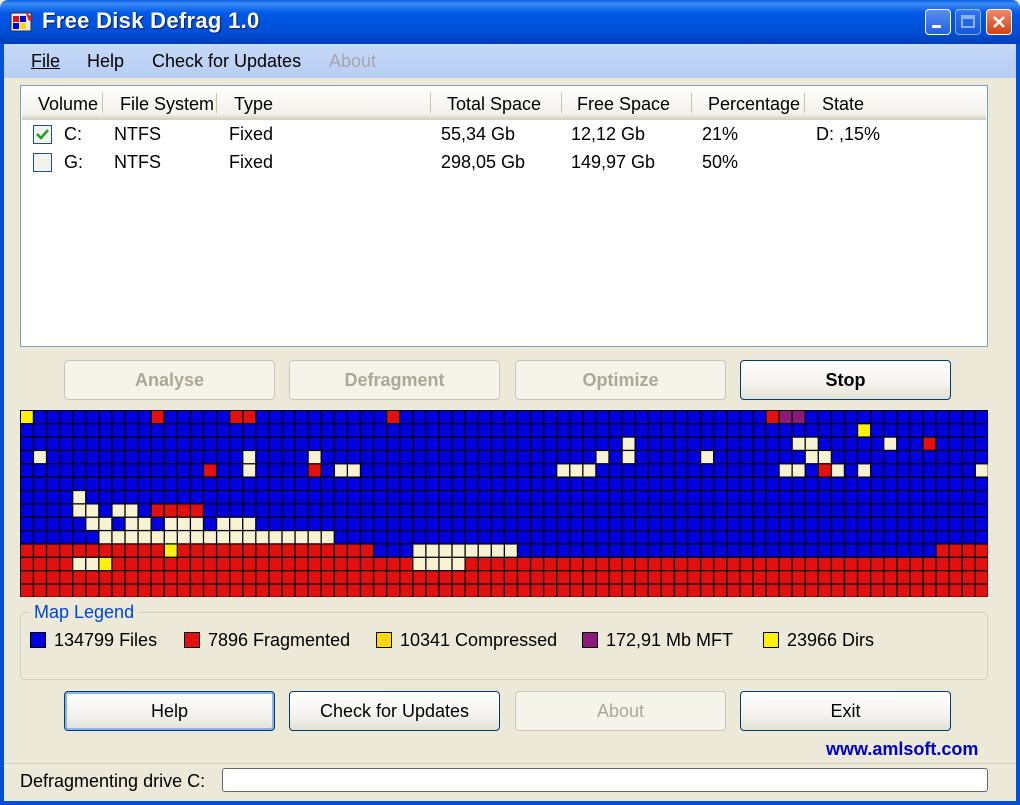 The height and width of the screenshot is (805, 1020). Describe the element at coordinates (253, 104) in the screenshot. I see `column-type: Type` at that location.